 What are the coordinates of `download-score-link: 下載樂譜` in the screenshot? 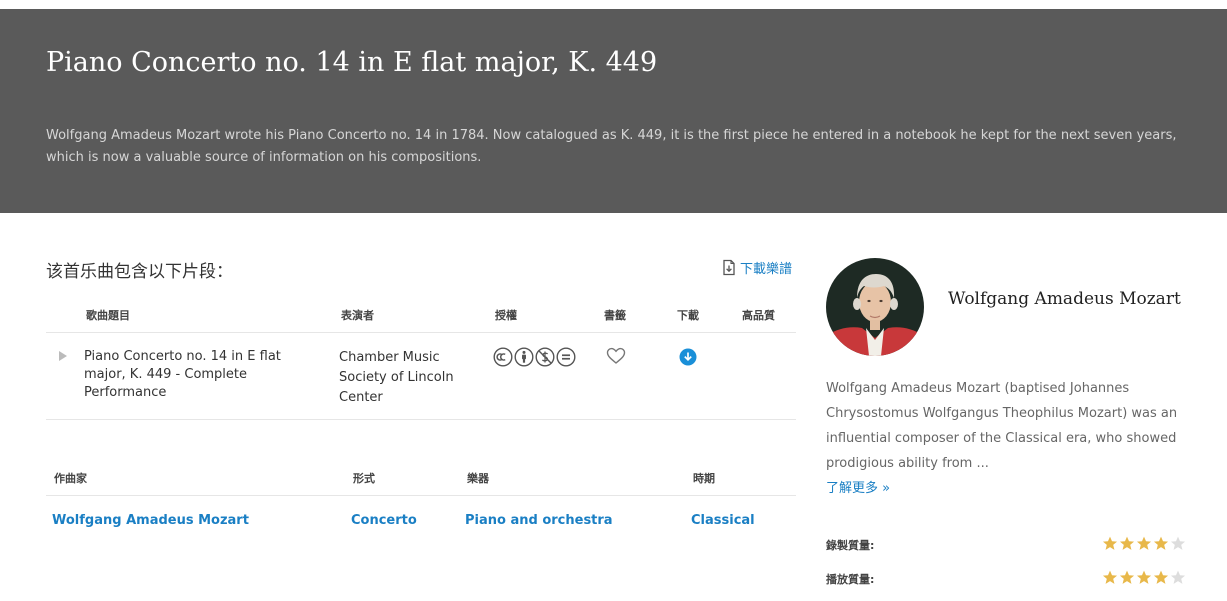 It's located at (756, 267).